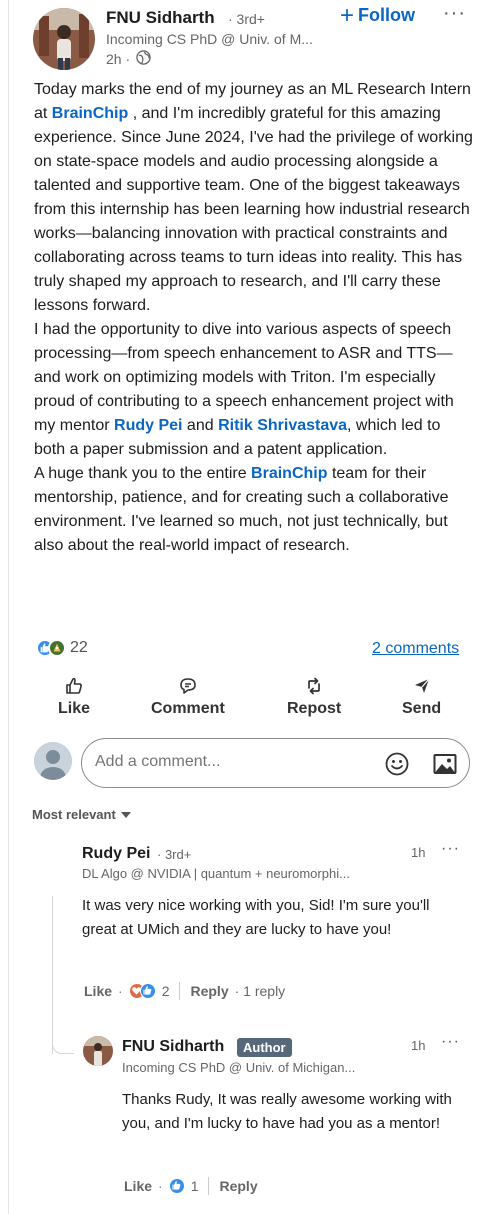 This screenshot has height=1214, width=479. Describe the element at coordinates (64, 39) in the screenshot. I see `author-avatar` at that location.